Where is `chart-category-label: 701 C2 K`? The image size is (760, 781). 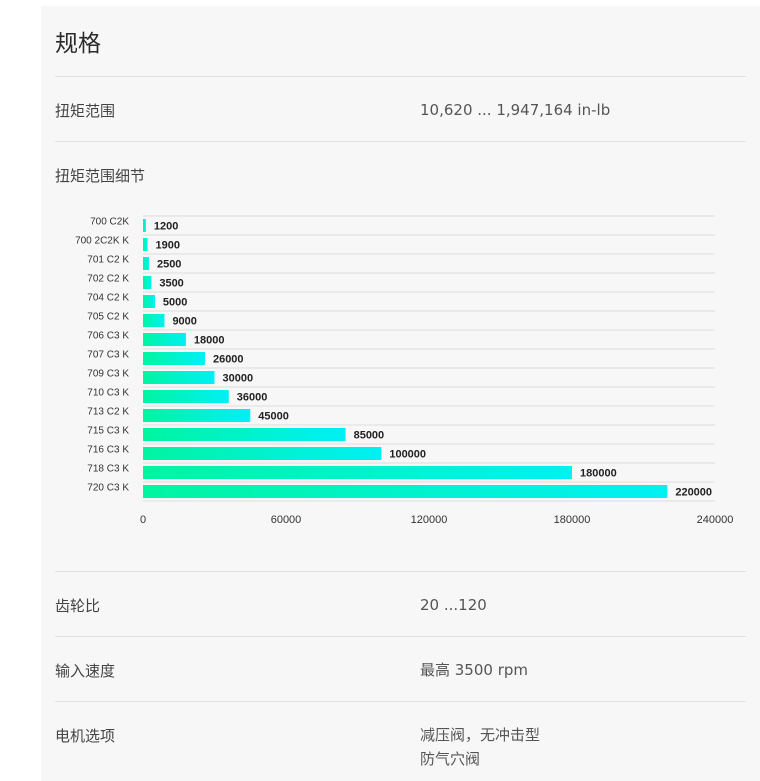 chart-category-label: 701 C2 K is located at coordinates (108, 260).